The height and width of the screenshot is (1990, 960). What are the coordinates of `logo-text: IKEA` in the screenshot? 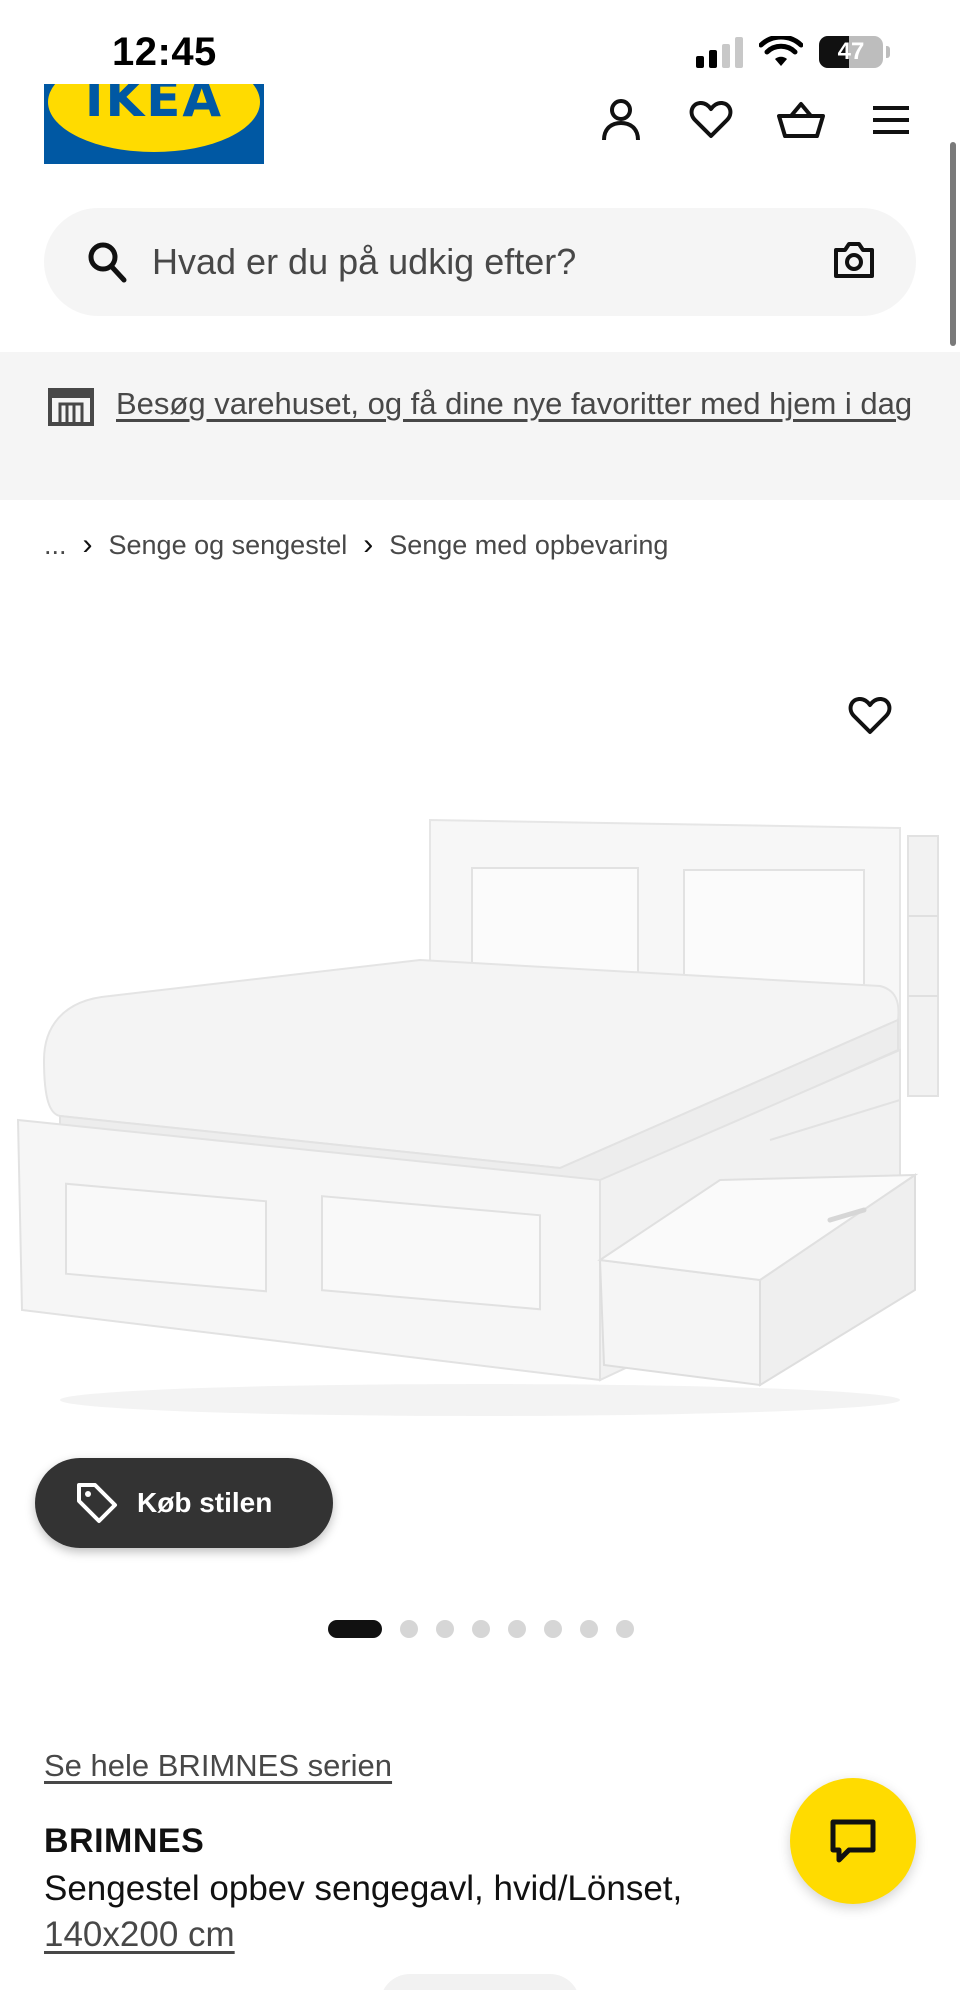 It's located at (154, 106).